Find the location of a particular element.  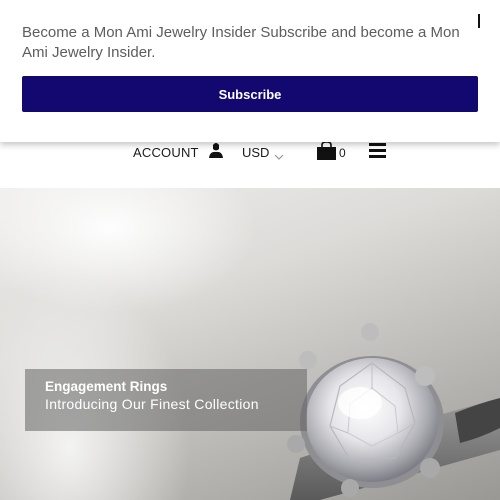

user-icon is located at coordinates (216, 153).